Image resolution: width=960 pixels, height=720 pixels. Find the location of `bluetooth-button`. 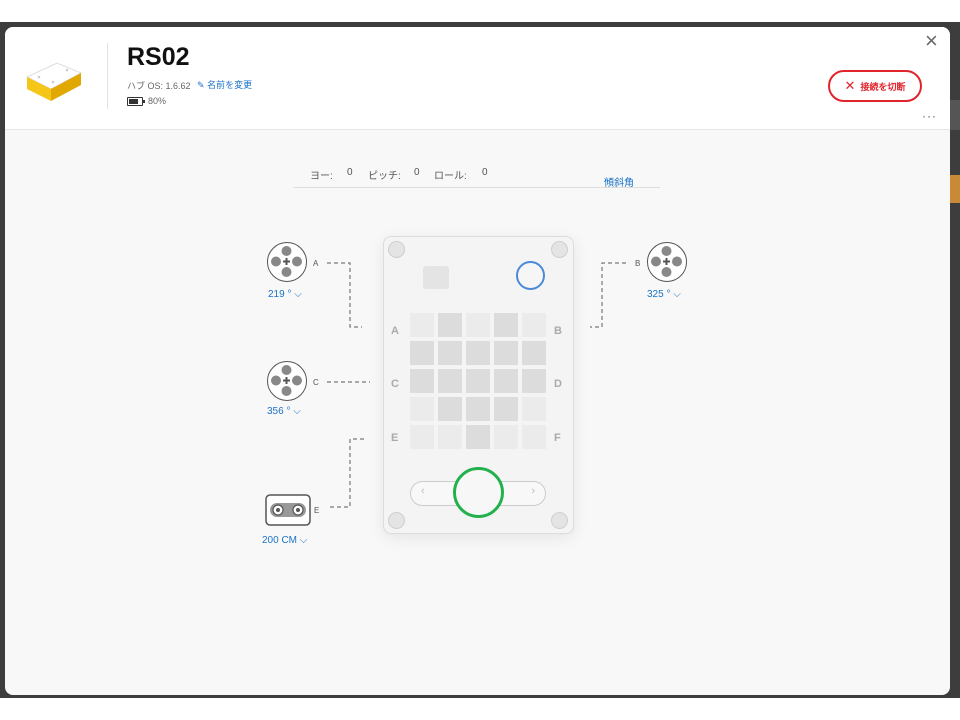

bluetooth-button is located at coordinates (530, 275).